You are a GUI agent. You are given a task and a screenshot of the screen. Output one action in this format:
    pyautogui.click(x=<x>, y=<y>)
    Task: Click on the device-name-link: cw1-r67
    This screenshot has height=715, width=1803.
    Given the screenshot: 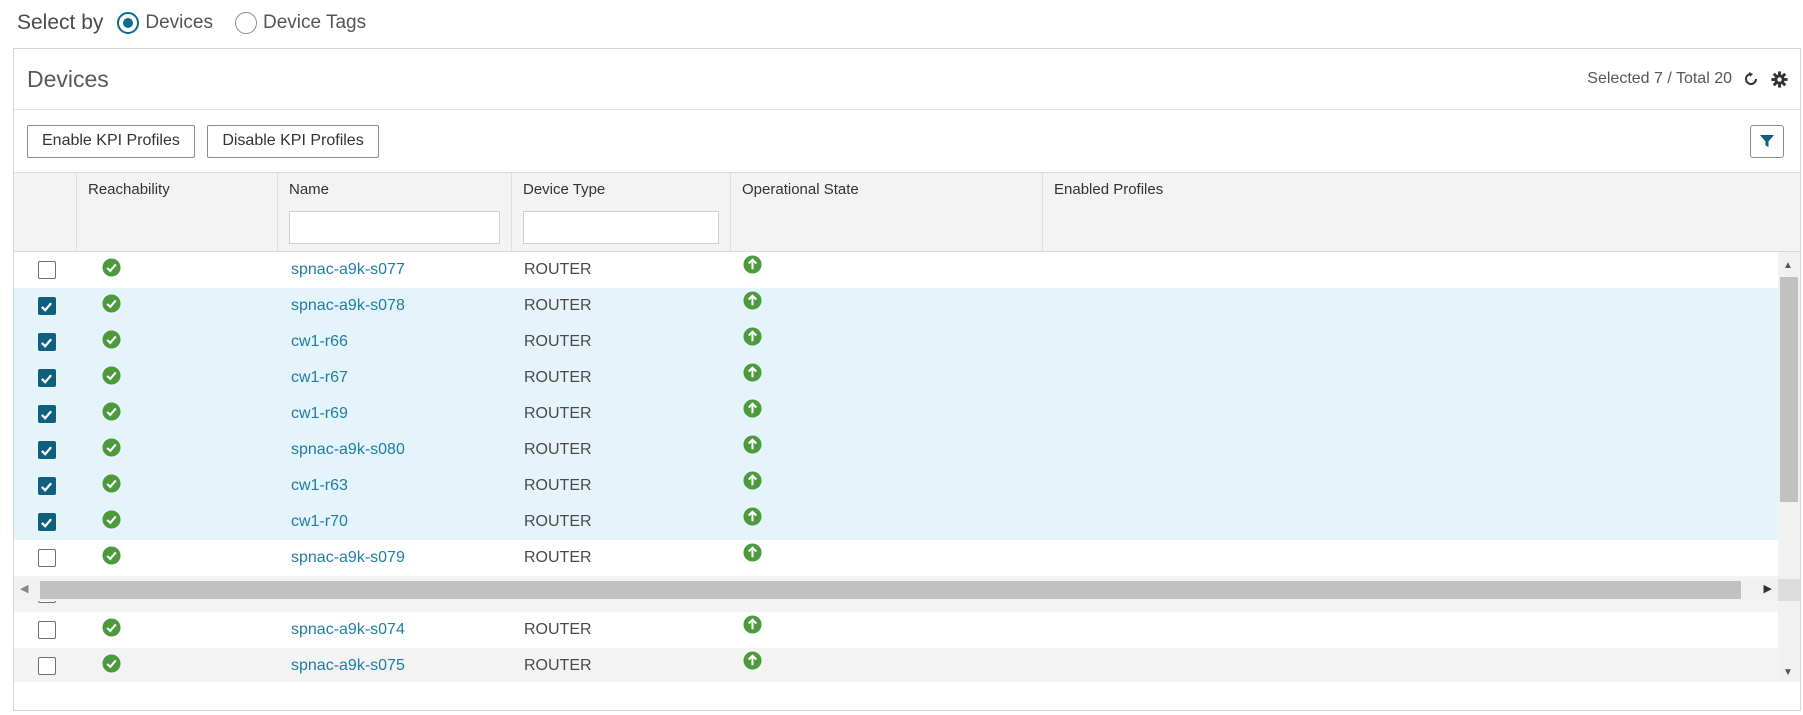 What is the action you would take?
    pyautogui.click(x=395, y=378)
    